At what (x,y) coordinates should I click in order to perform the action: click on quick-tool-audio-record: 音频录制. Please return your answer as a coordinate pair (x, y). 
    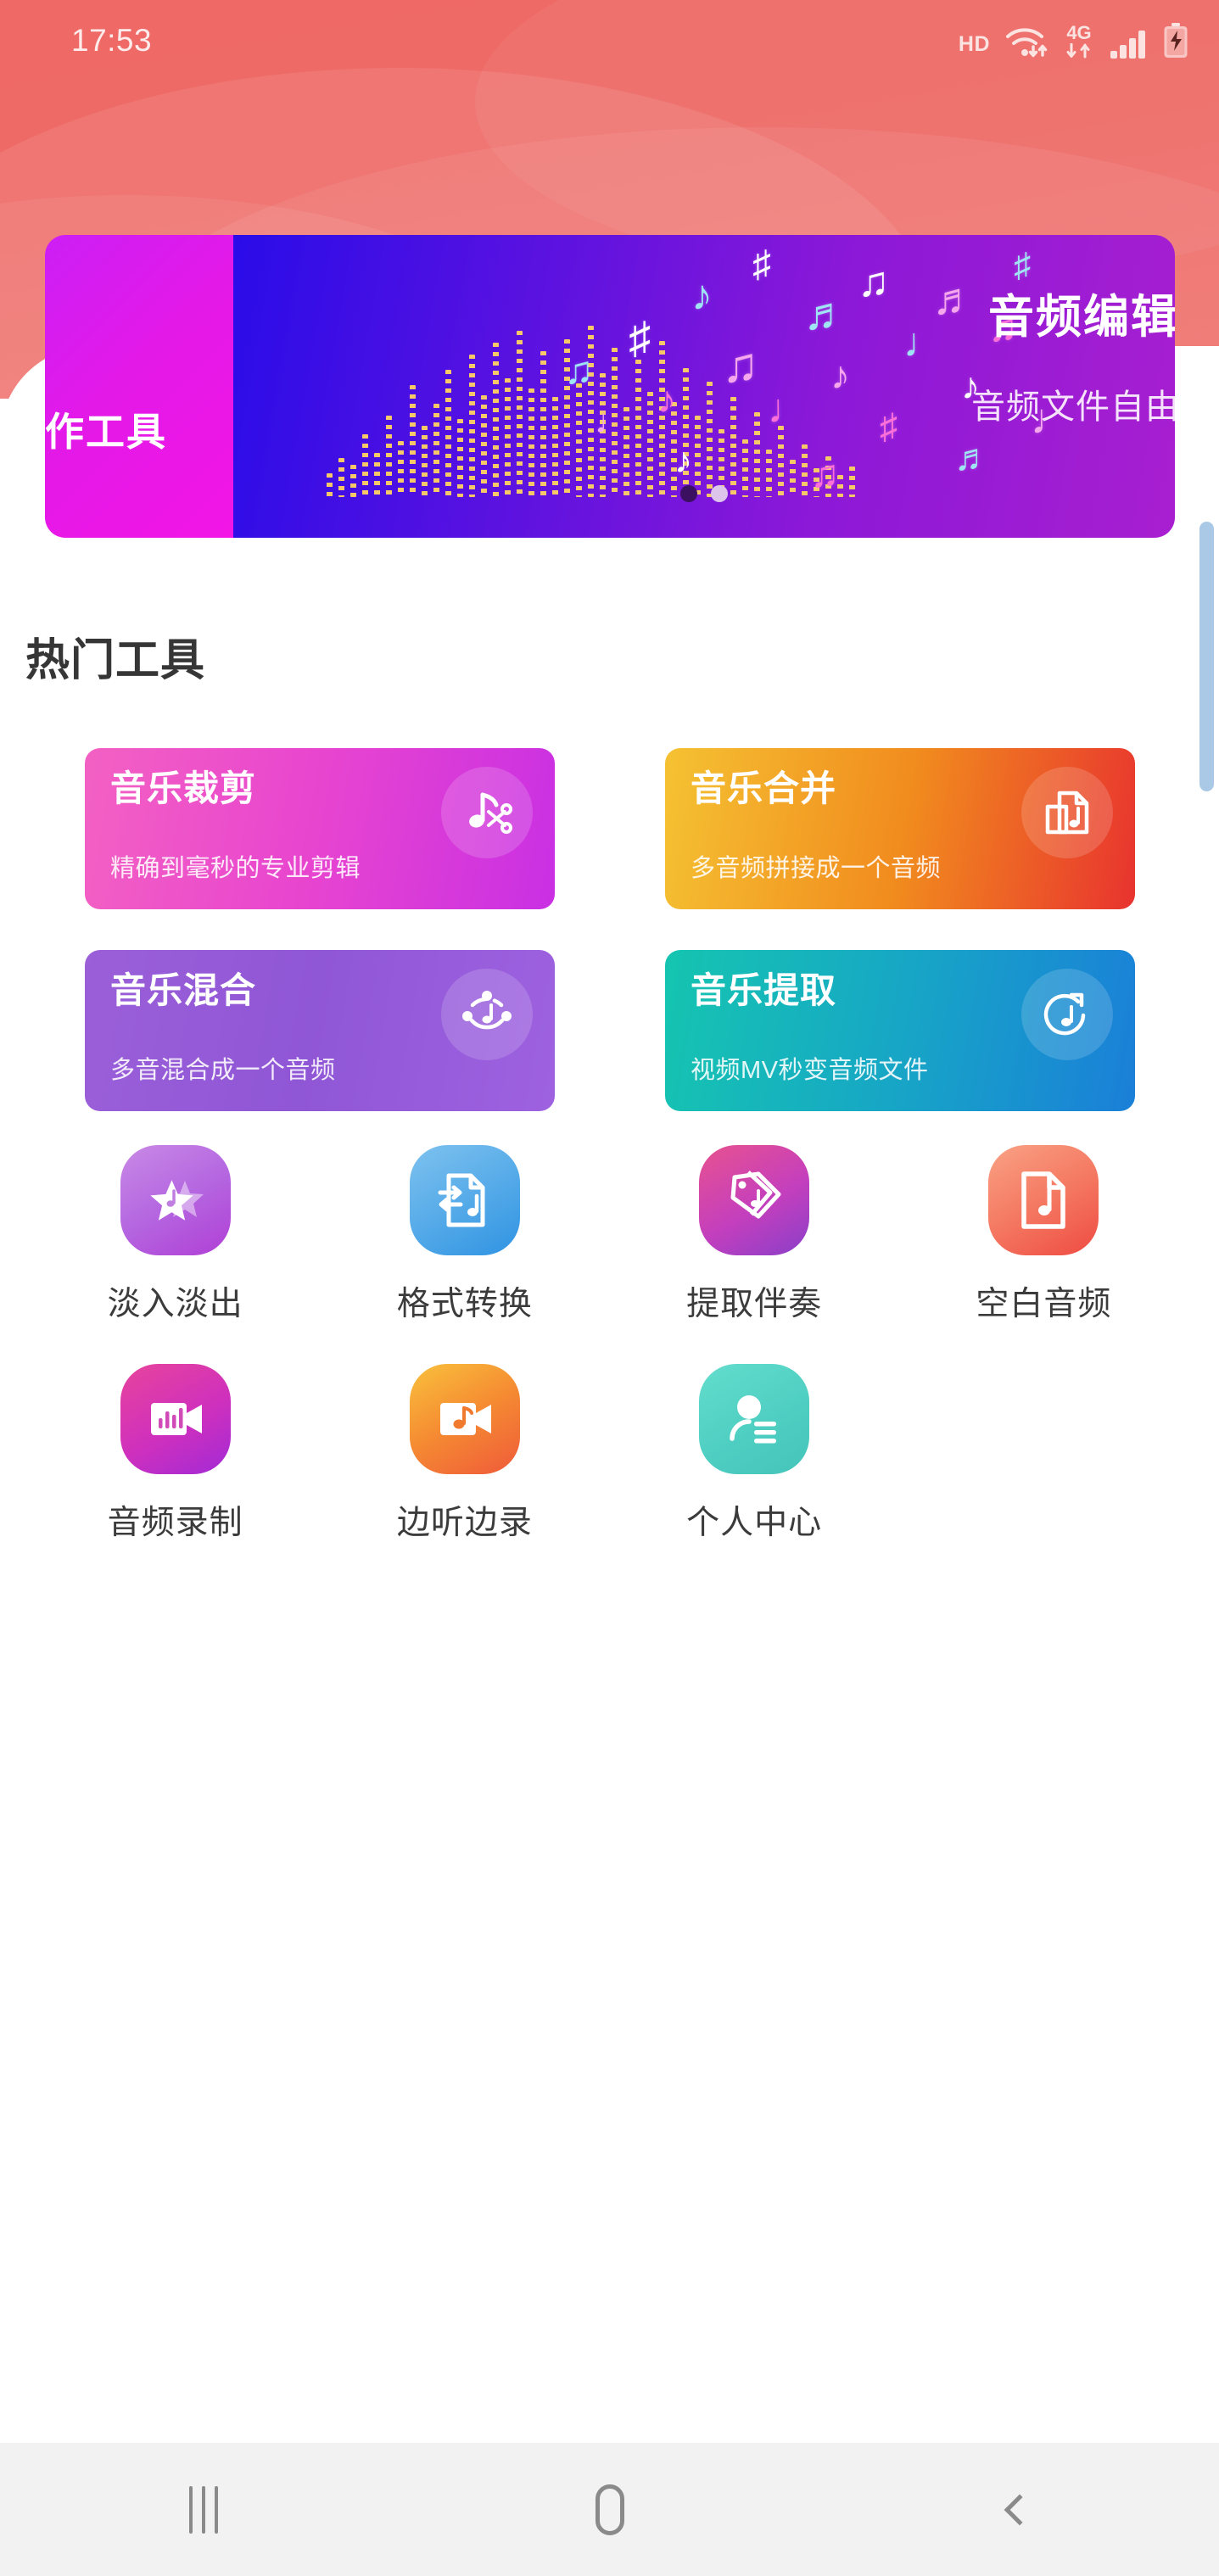
    Looking at the image, I should click on (175, 1454).